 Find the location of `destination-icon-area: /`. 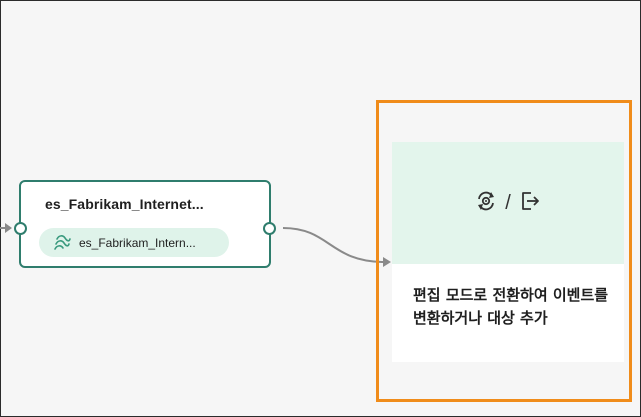

destination-icon-area: / is located at coordinates (508, 203).